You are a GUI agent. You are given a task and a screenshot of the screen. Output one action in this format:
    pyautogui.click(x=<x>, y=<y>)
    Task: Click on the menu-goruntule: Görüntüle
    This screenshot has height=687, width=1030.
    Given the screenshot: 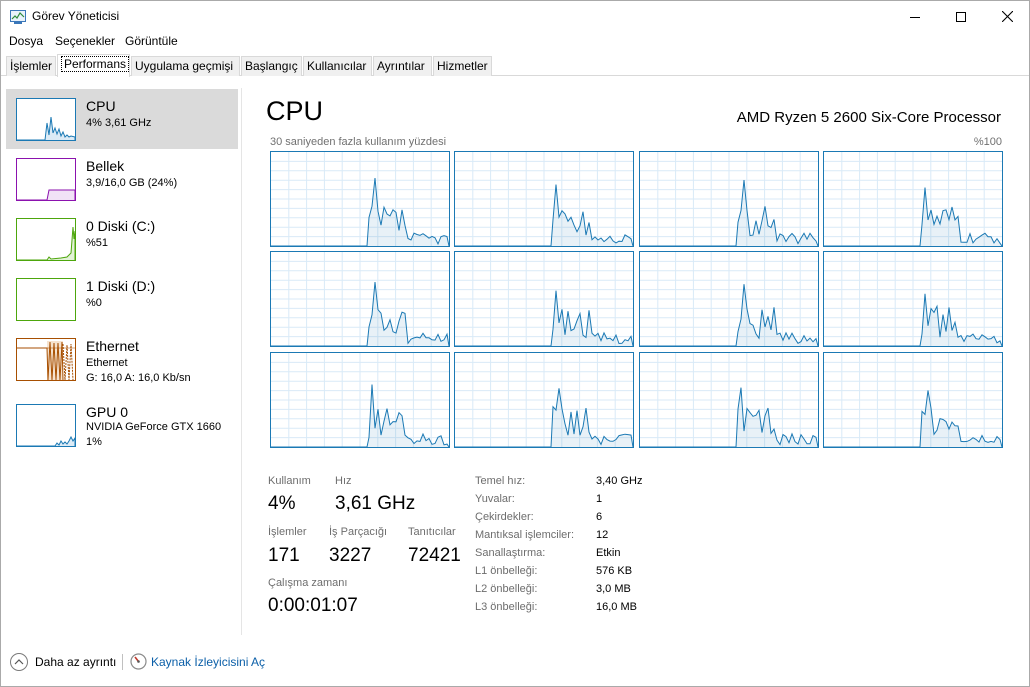 What is the action you would take?
    pyautogui.click(x=151, y=41)
    